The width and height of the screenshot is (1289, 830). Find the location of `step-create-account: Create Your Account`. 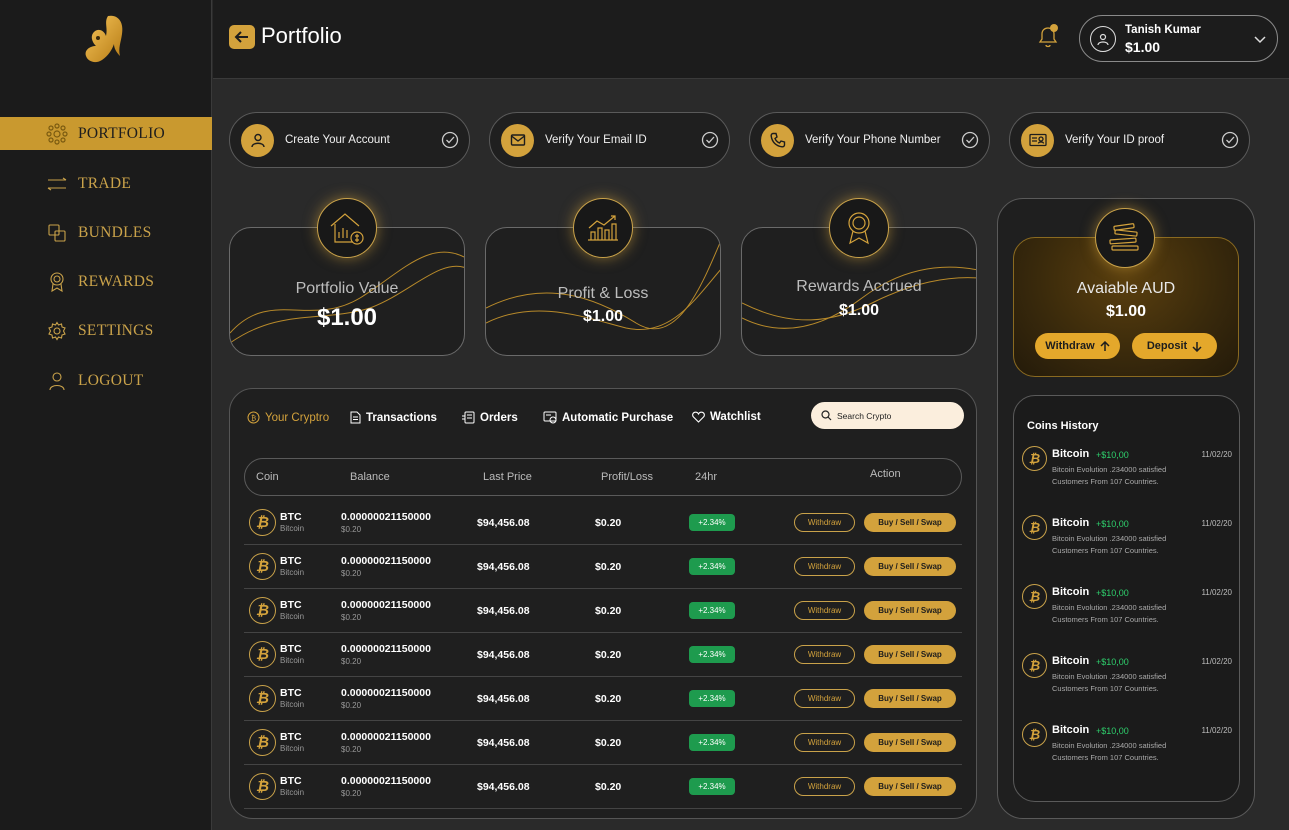

step-create-account: Create Your Account is located at coordinates (349, 140).